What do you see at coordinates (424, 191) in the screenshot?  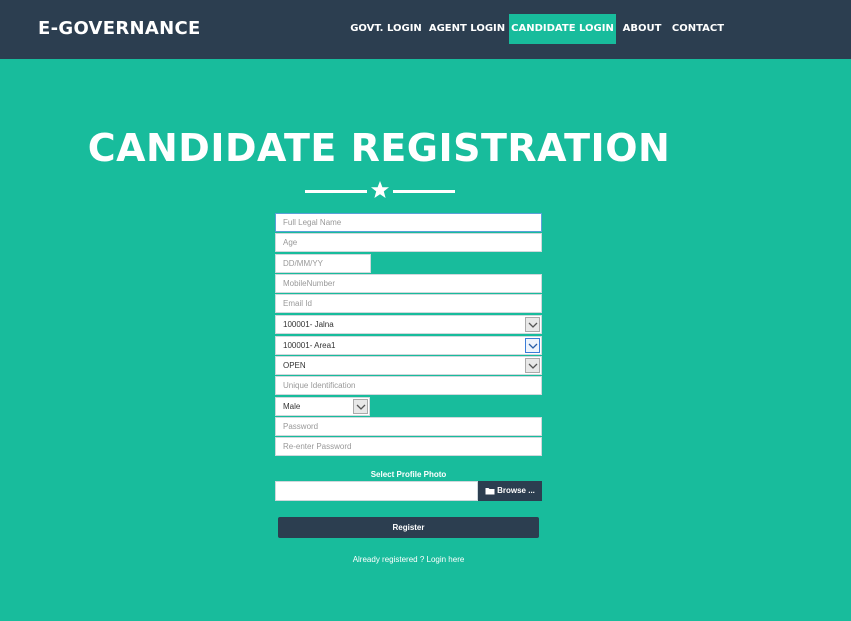 I see `divider-line-right` at bounding box center [424, 191].